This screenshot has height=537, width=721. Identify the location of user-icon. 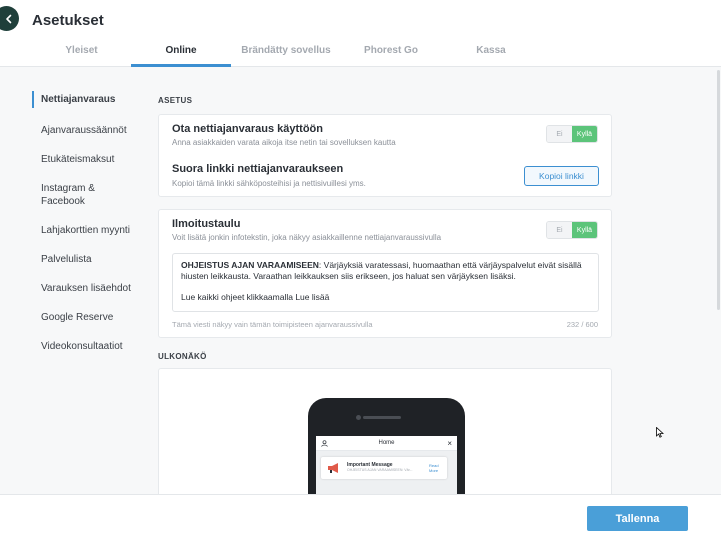
(324, 443).